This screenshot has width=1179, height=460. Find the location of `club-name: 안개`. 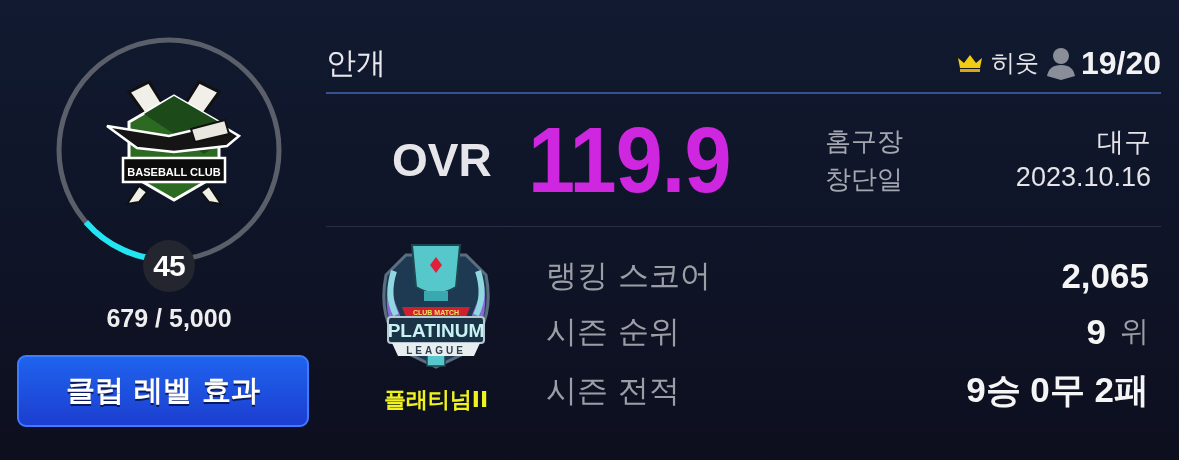

club-name: 안개 is located at coordinates (356, 62).